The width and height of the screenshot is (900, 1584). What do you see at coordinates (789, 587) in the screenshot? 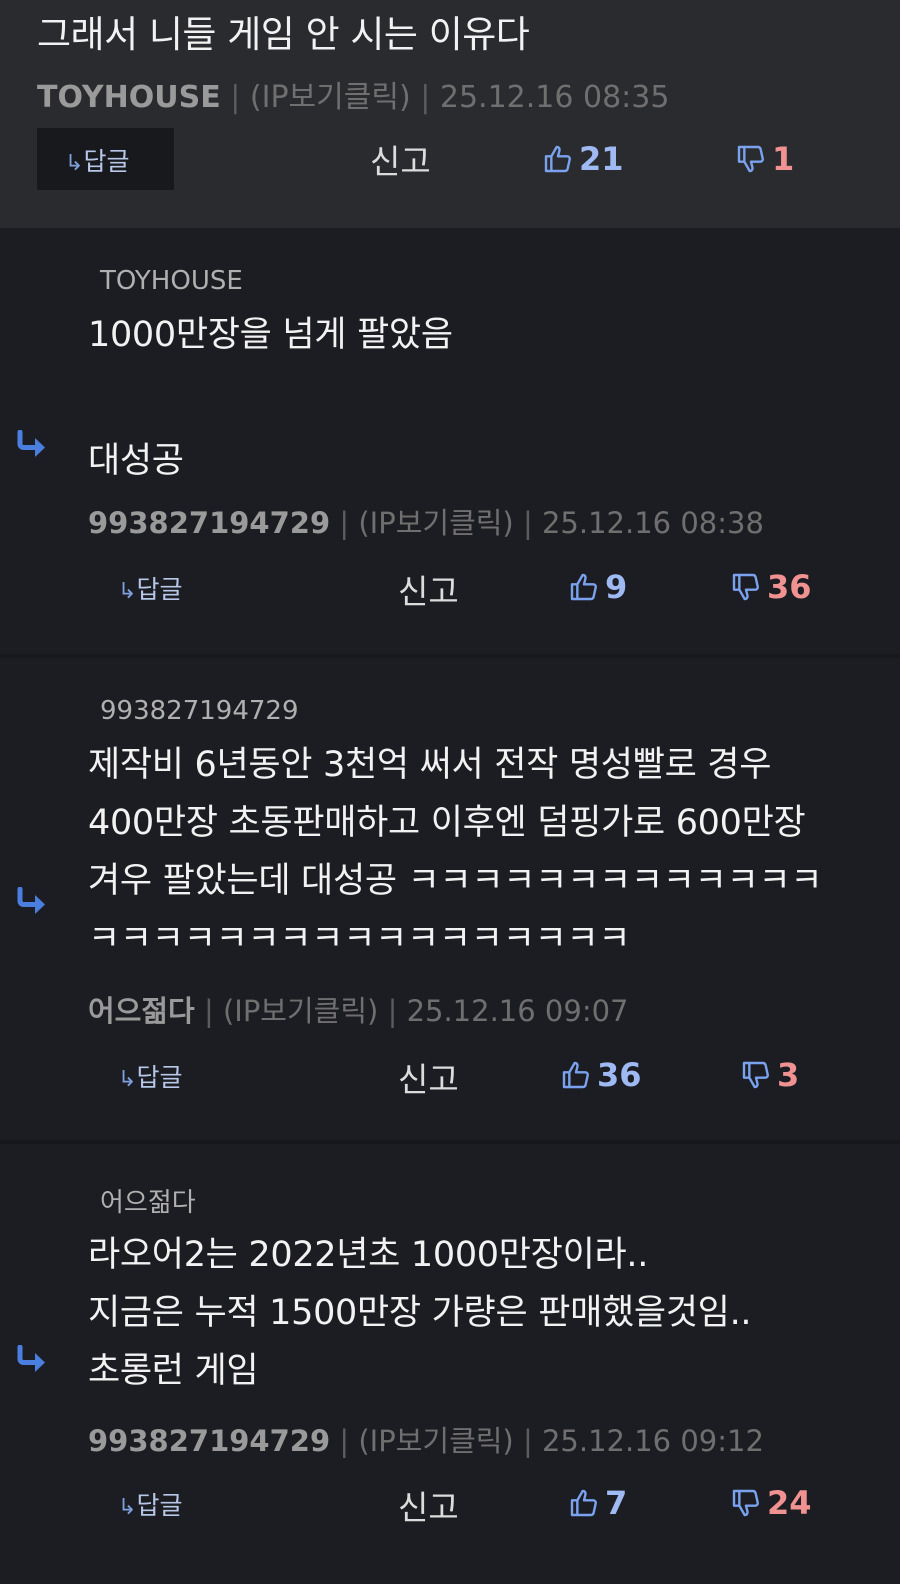
I see `downvote-count: 36` at bounding box center [789, 587].